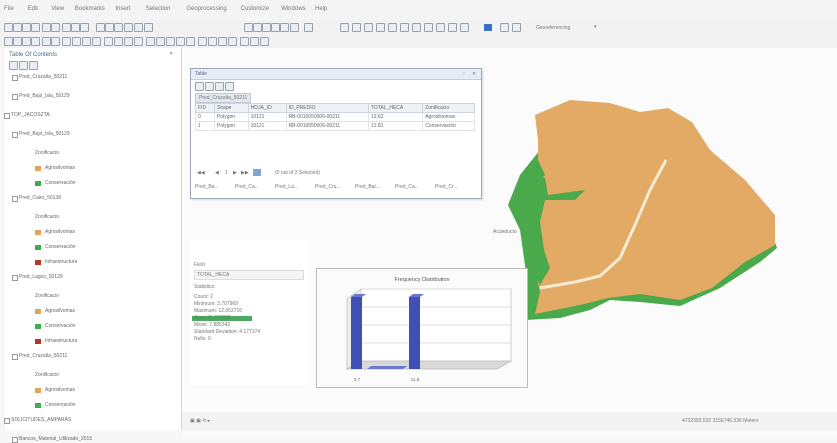 The image size is (837, 443). I want to click on column-header: TOTAL_HECA, so click(395, 108).